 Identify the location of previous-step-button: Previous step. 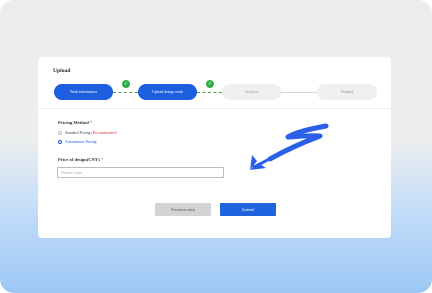
(183, 209).